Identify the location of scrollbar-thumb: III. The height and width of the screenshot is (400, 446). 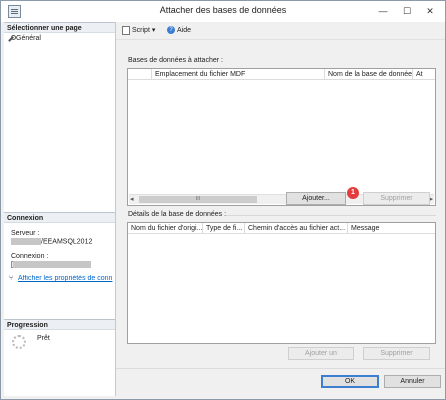
(198, 199).